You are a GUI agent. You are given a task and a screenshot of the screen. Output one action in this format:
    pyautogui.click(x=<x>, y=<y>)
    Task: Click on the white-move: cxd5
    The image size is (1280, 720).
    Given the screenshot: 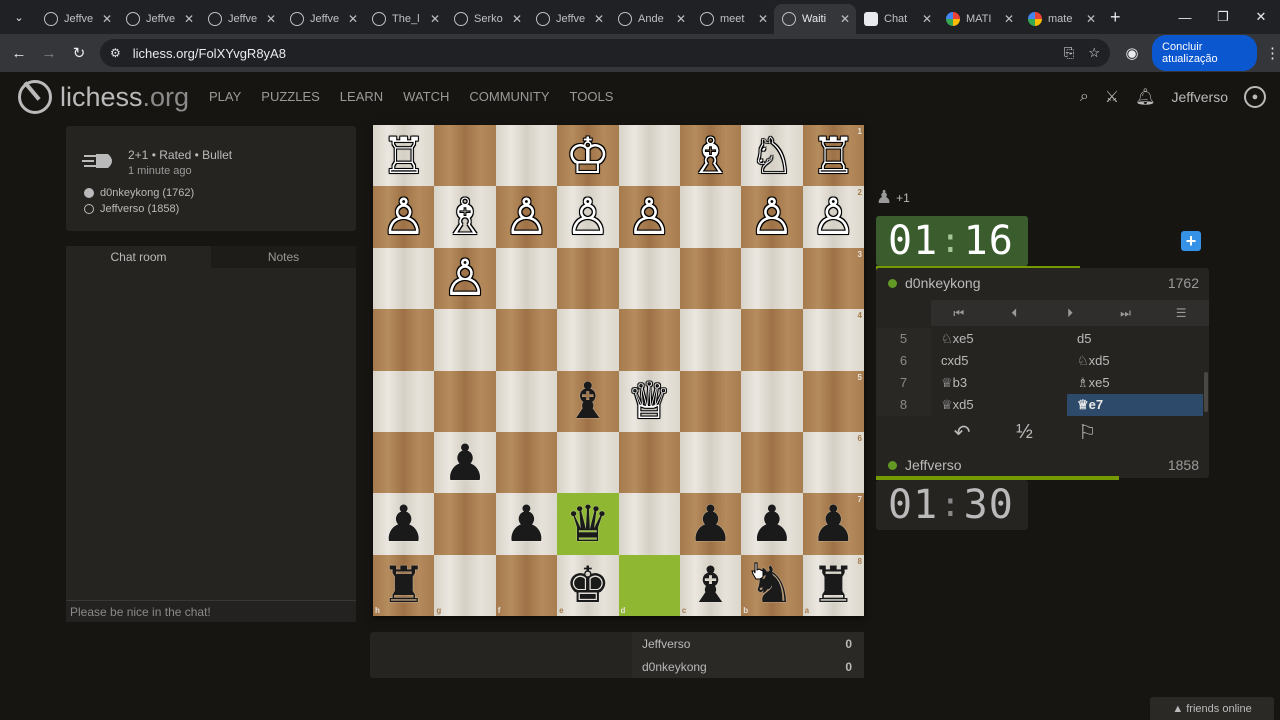 What is the action you would take?
    pyautogui.click(x=999, y=361)
    